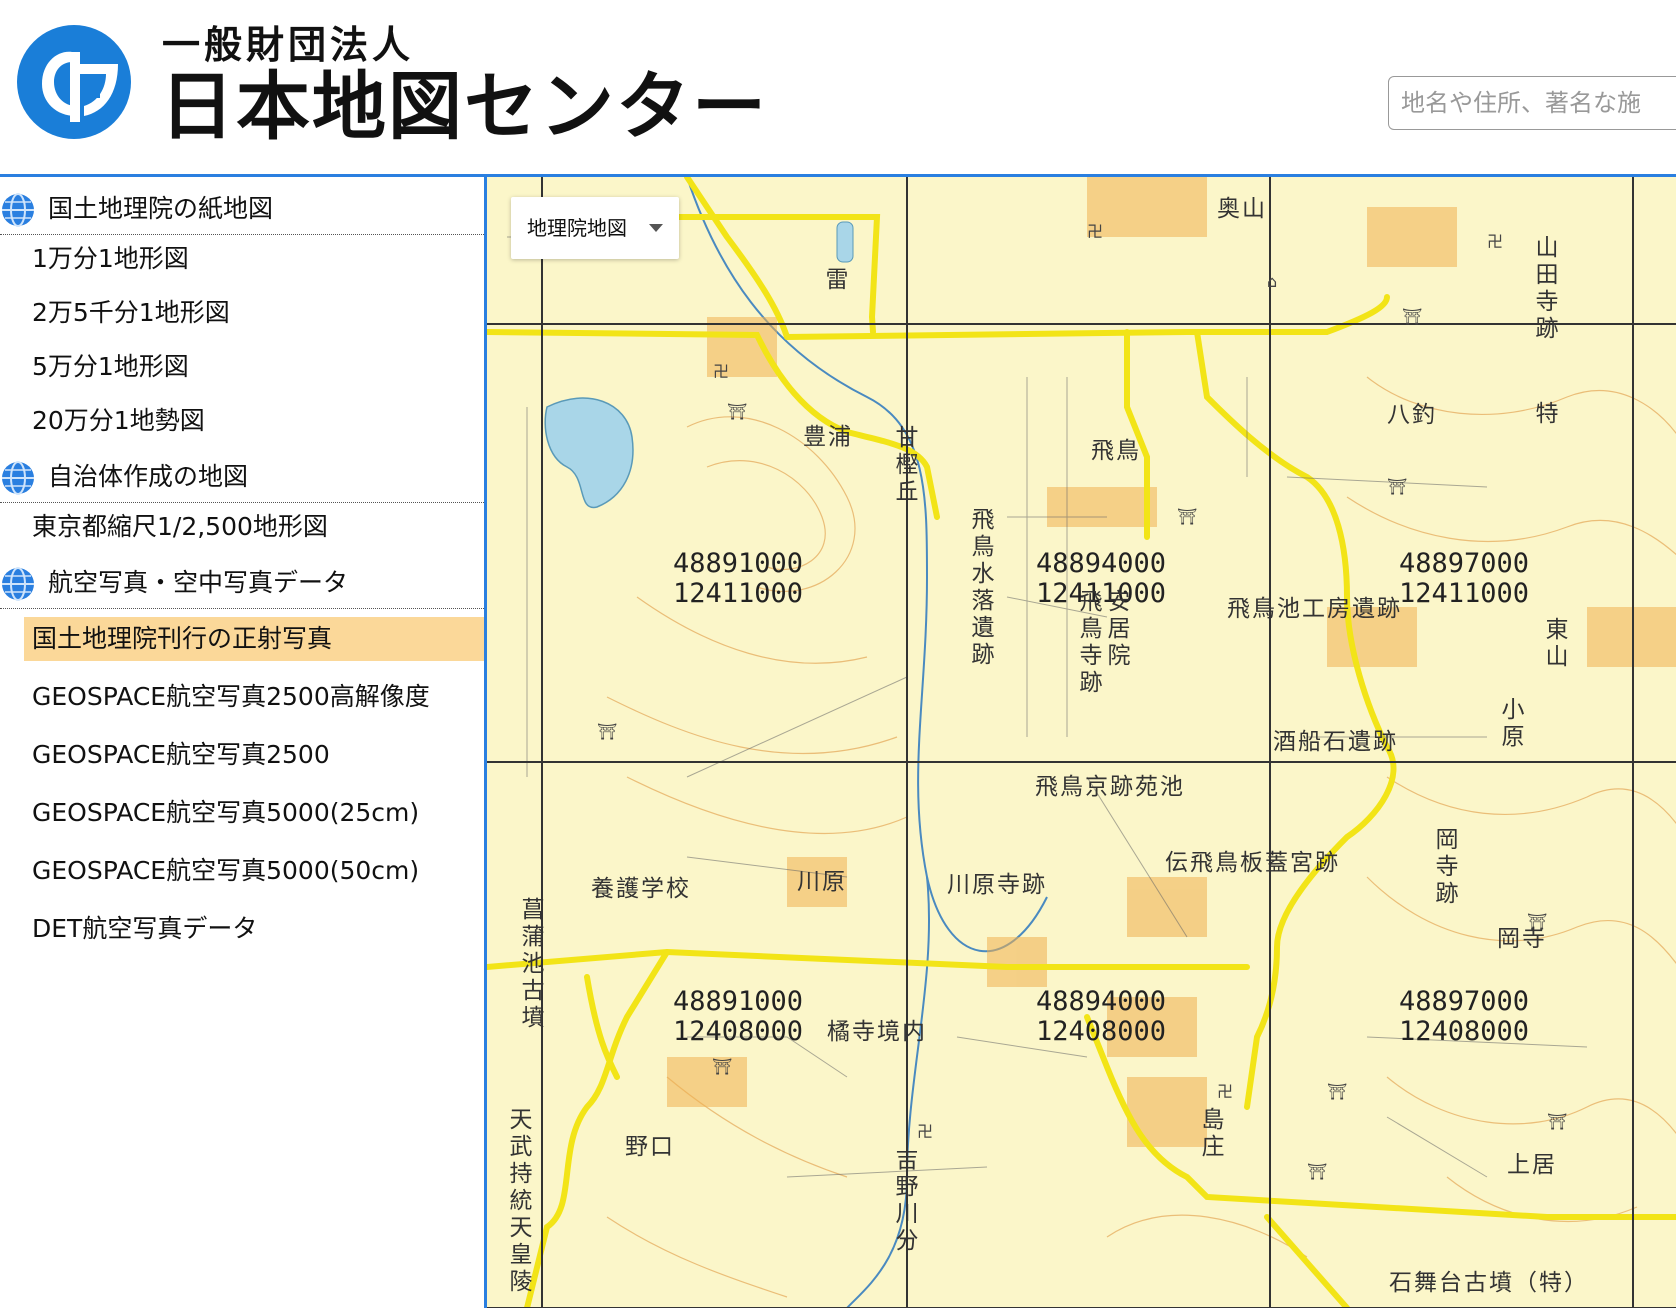 The image size is (1676, 1308). Describe the element at coordinates (1314, 609) in the screenshot. I see `place-label: 飛鳥池工房遺跡` at that location.